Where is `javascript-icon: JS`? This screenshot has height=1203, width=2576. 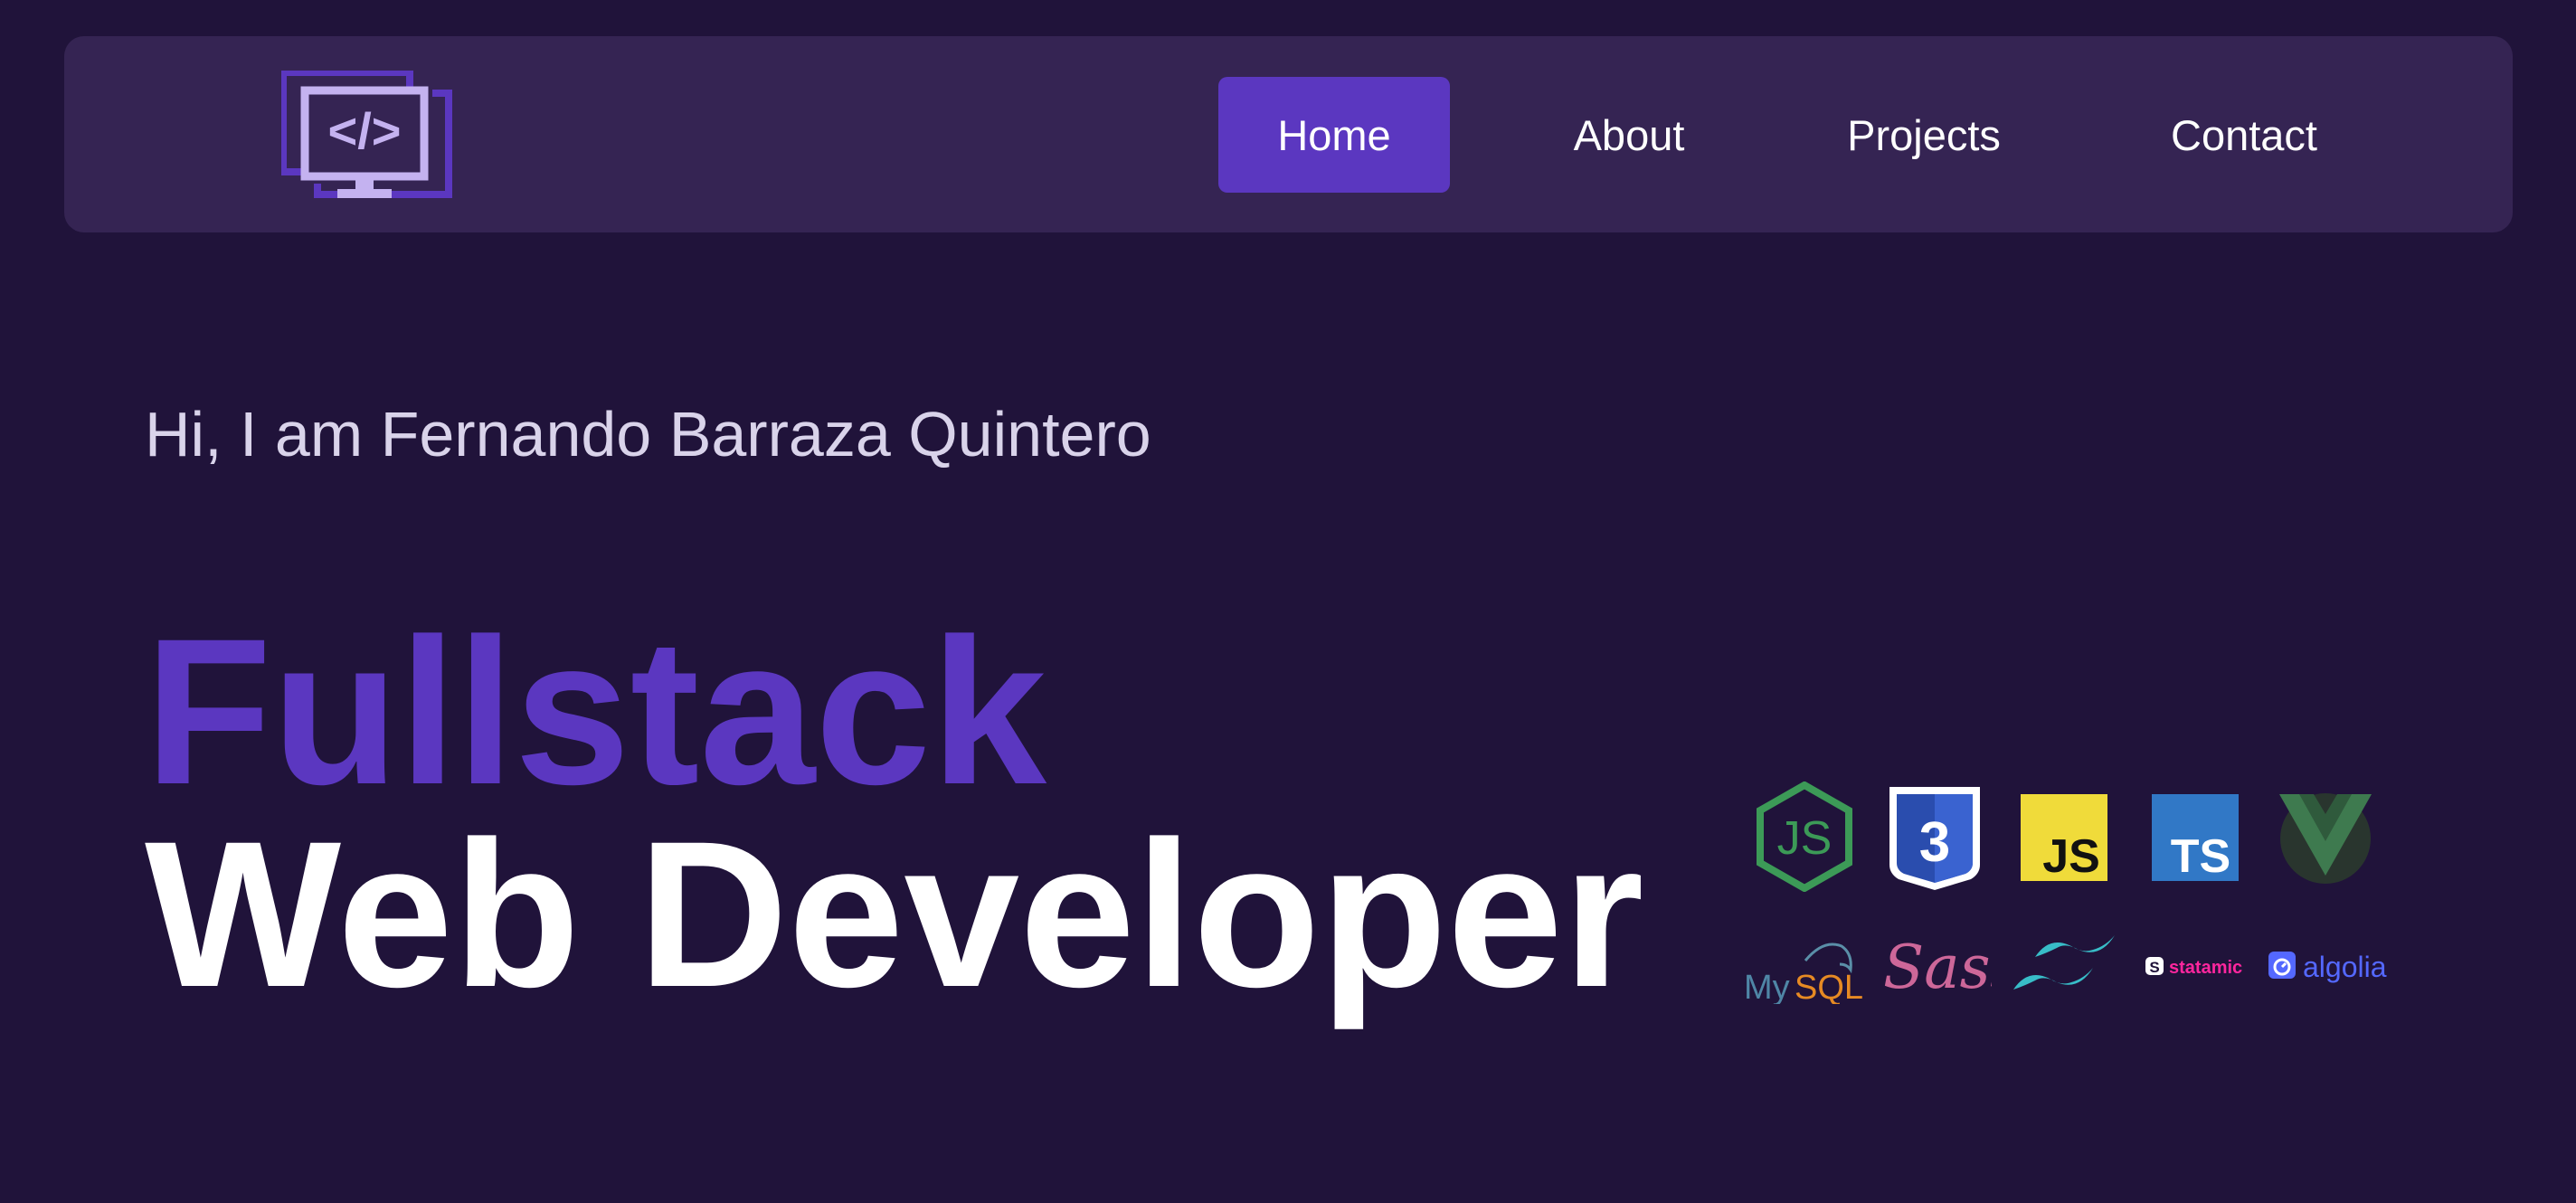 javascript-icon: JS is located at coordinates (2064, 837).